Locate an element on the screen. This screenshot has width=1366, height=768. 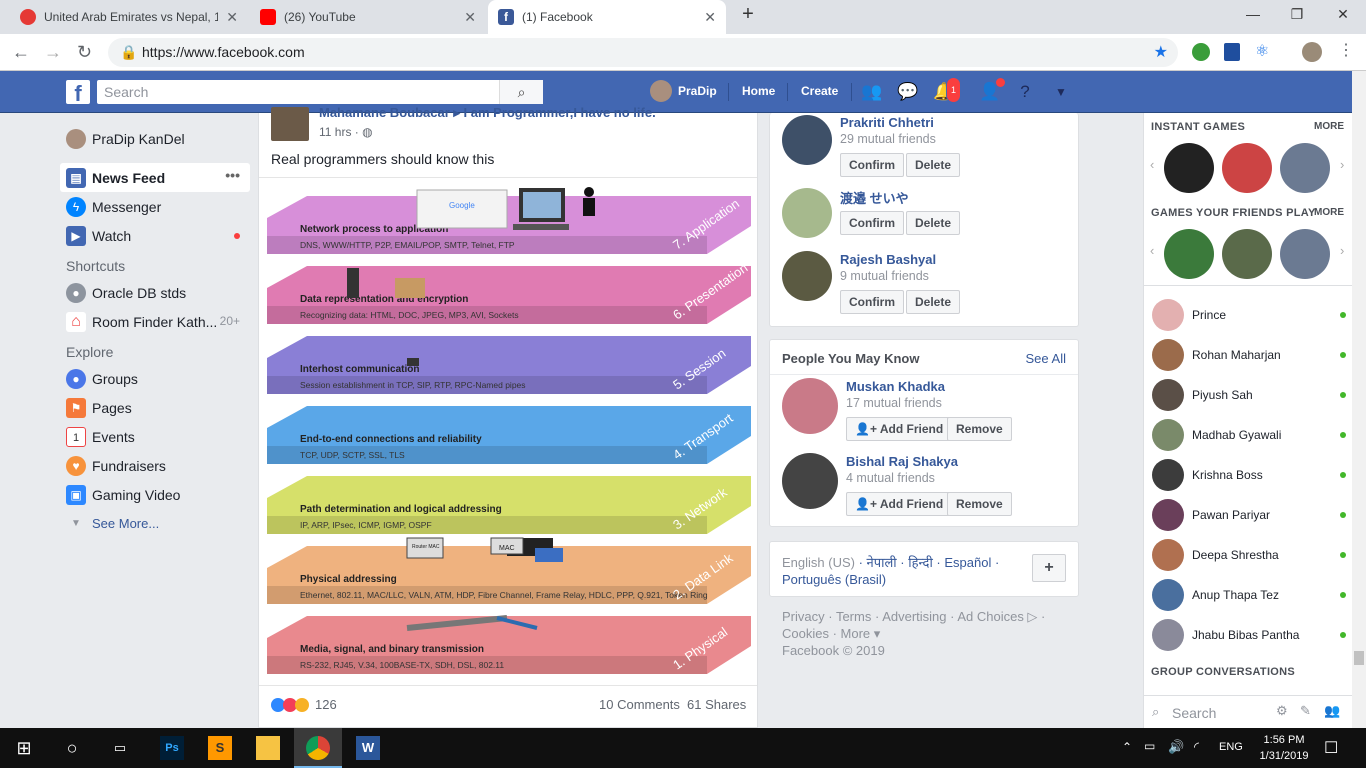
advertising-link: Advertising is located at coordinates (914, 616).